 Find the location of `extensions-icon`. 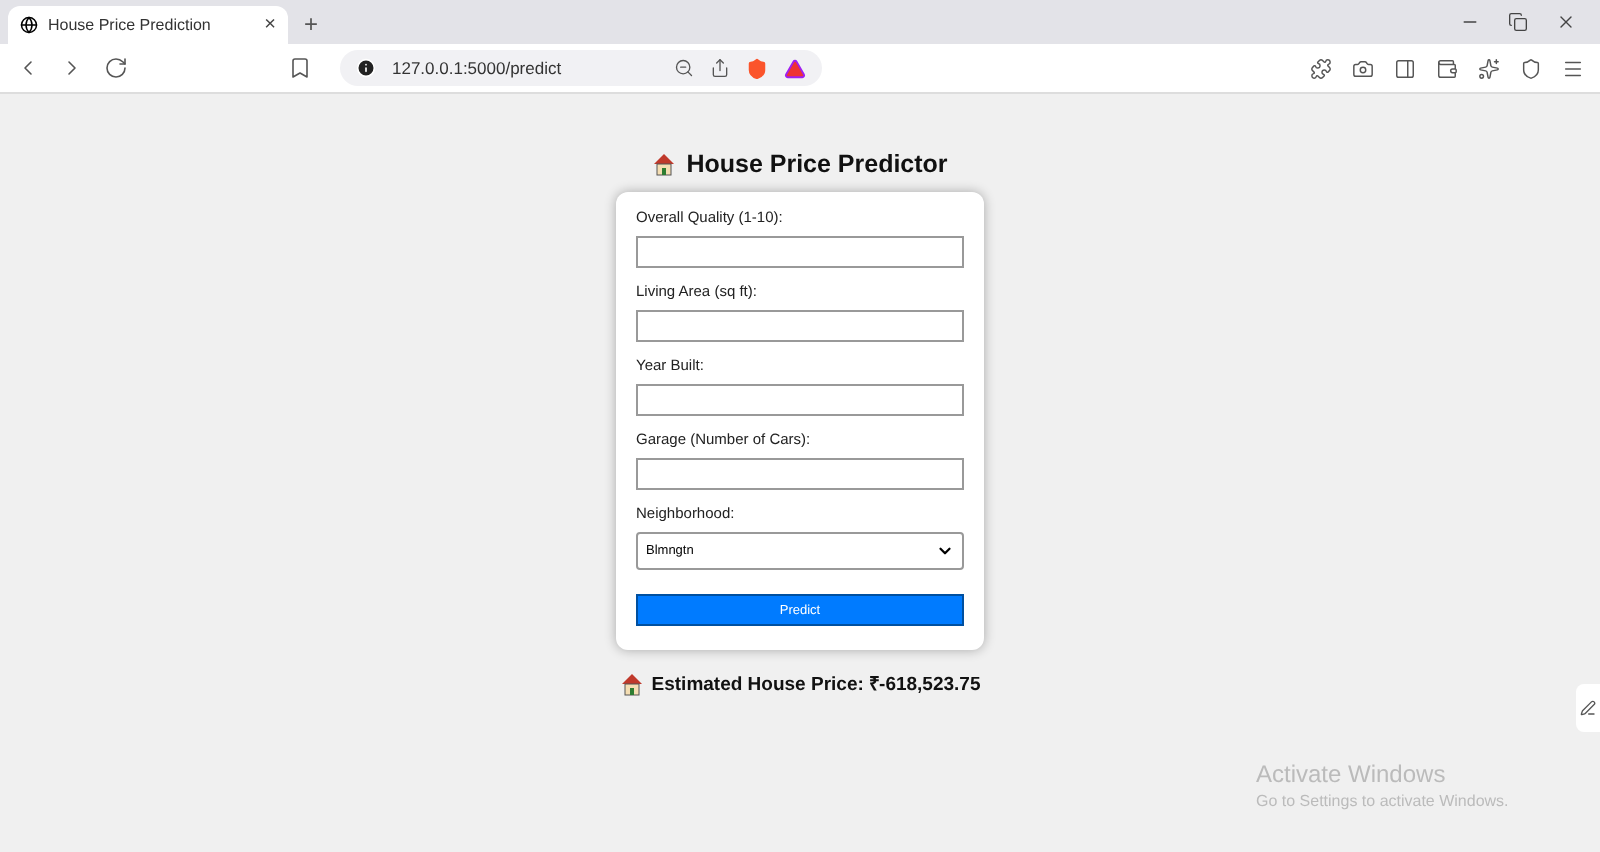

extensions-icon is located at coordinates (1321, 68).